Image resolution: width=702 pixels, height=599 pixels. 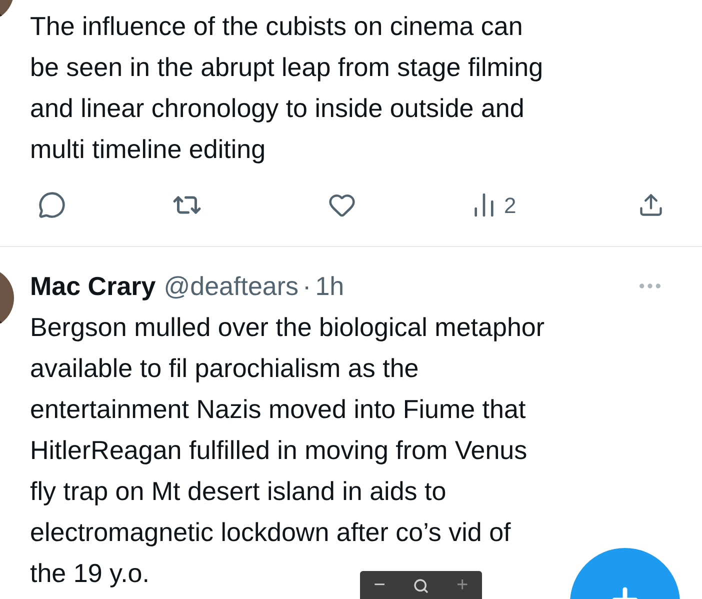 I want to click on post-text-line: electromagnetic lockdown after co’s vid of, so click(x=270, y=532).